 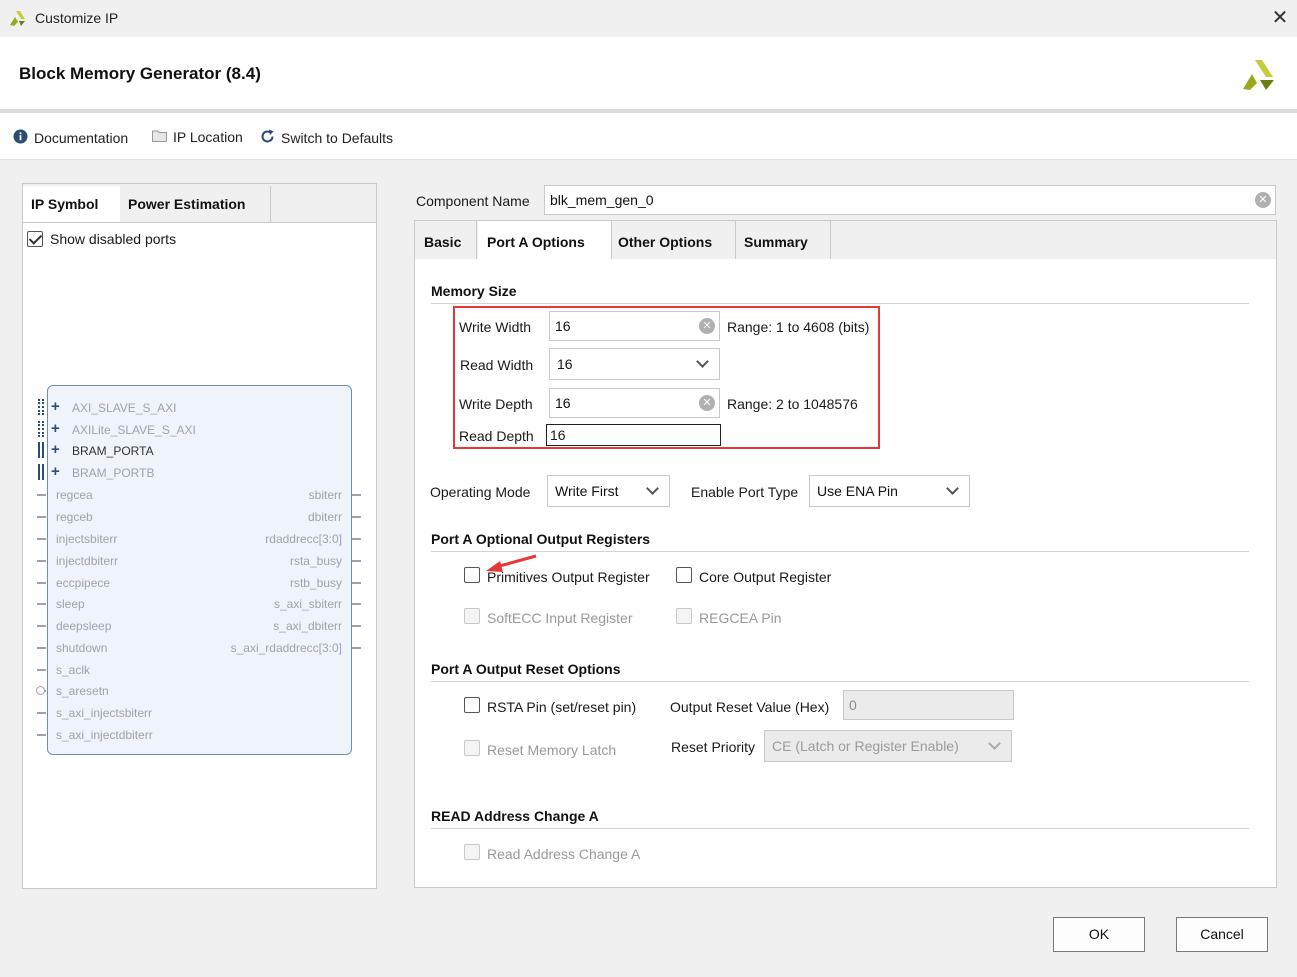 What do you see at coordinates (602, 200) in the screenshot?
I see `component-name-value: blk_mem_gen_0` at bounding box center [602, 200].